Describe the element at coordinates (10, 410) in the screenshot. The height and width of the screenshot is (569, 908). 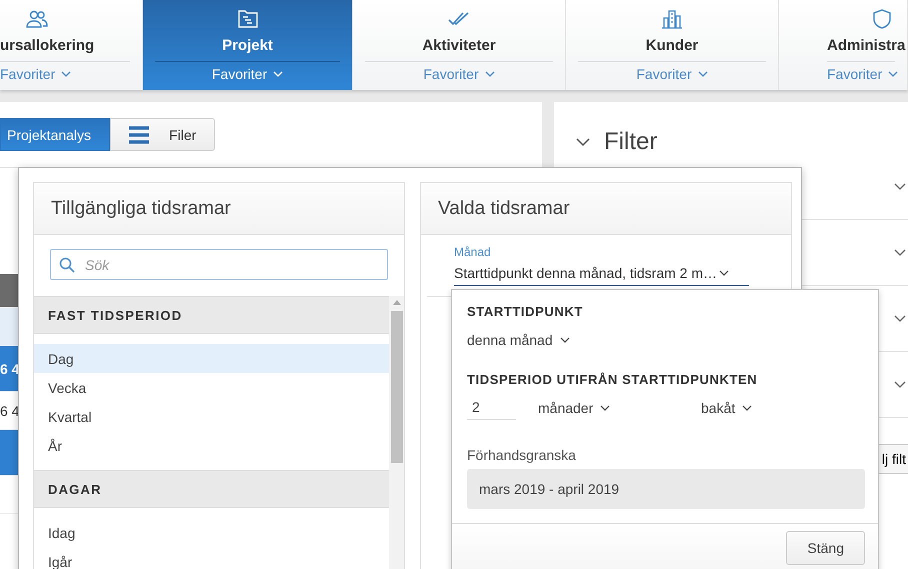
I see `table-cell: 6 4` at that location.